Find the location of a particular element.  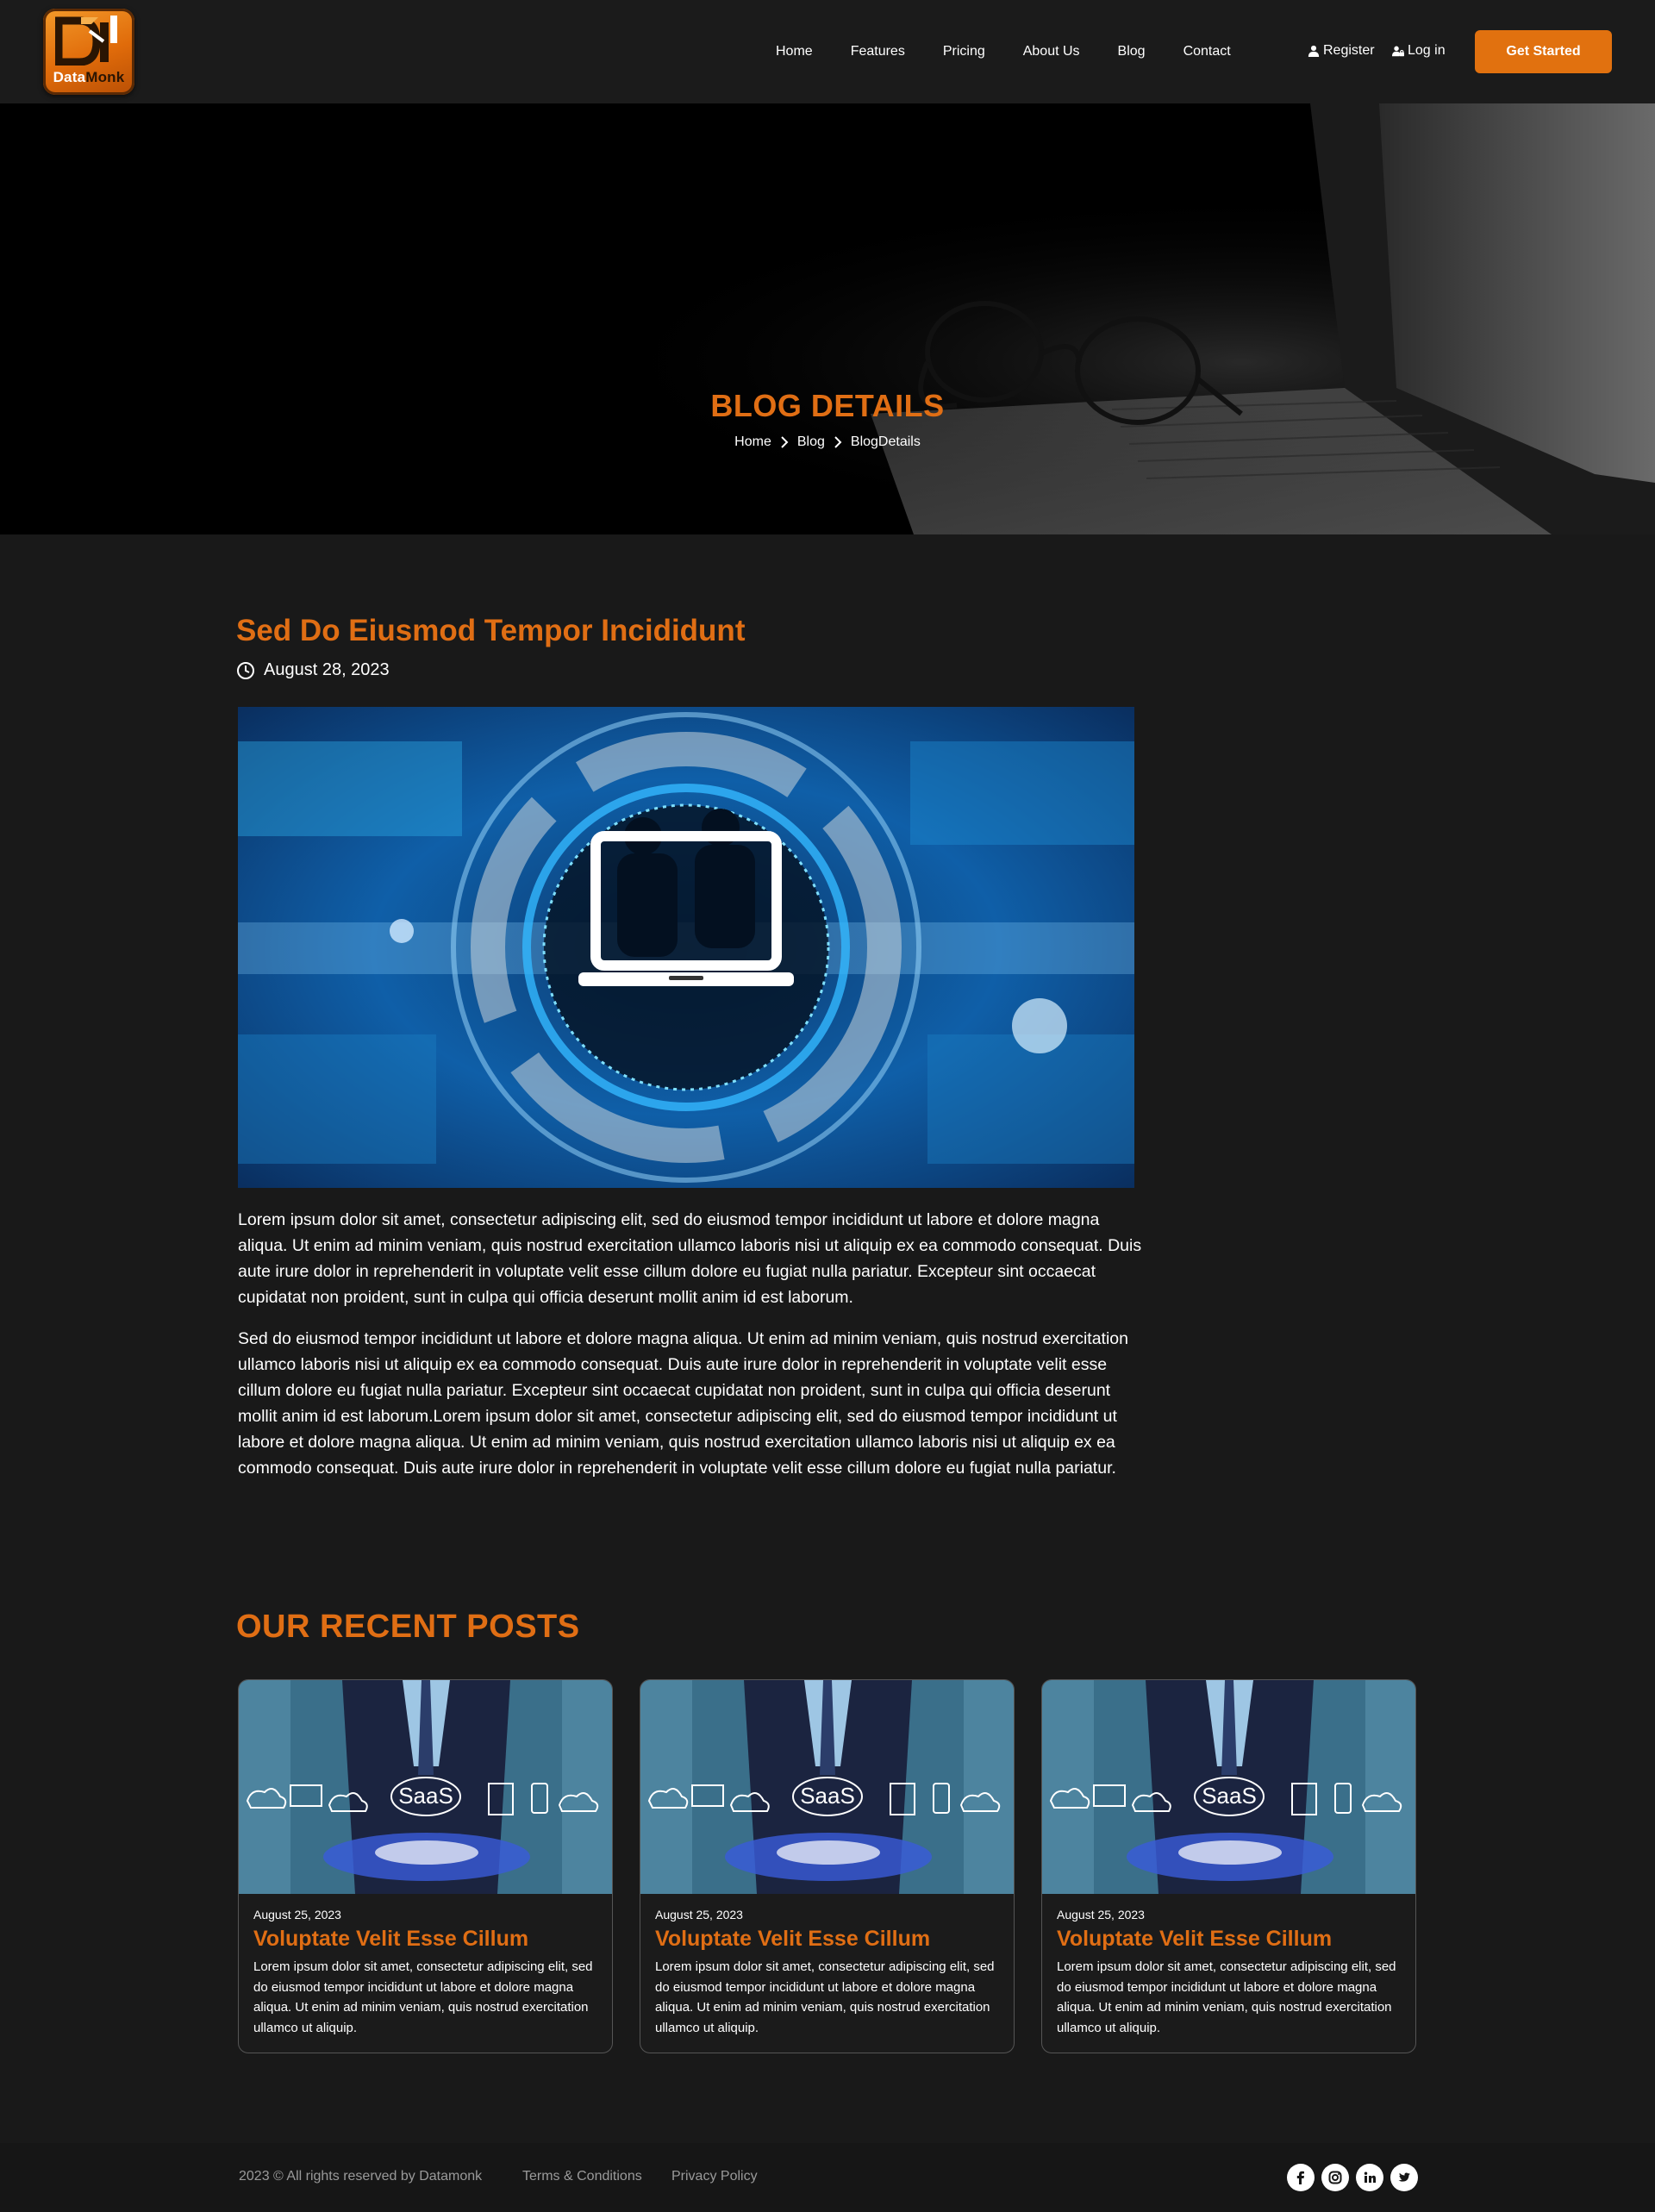

register-link: Register is located at coordinates (1341, 51).